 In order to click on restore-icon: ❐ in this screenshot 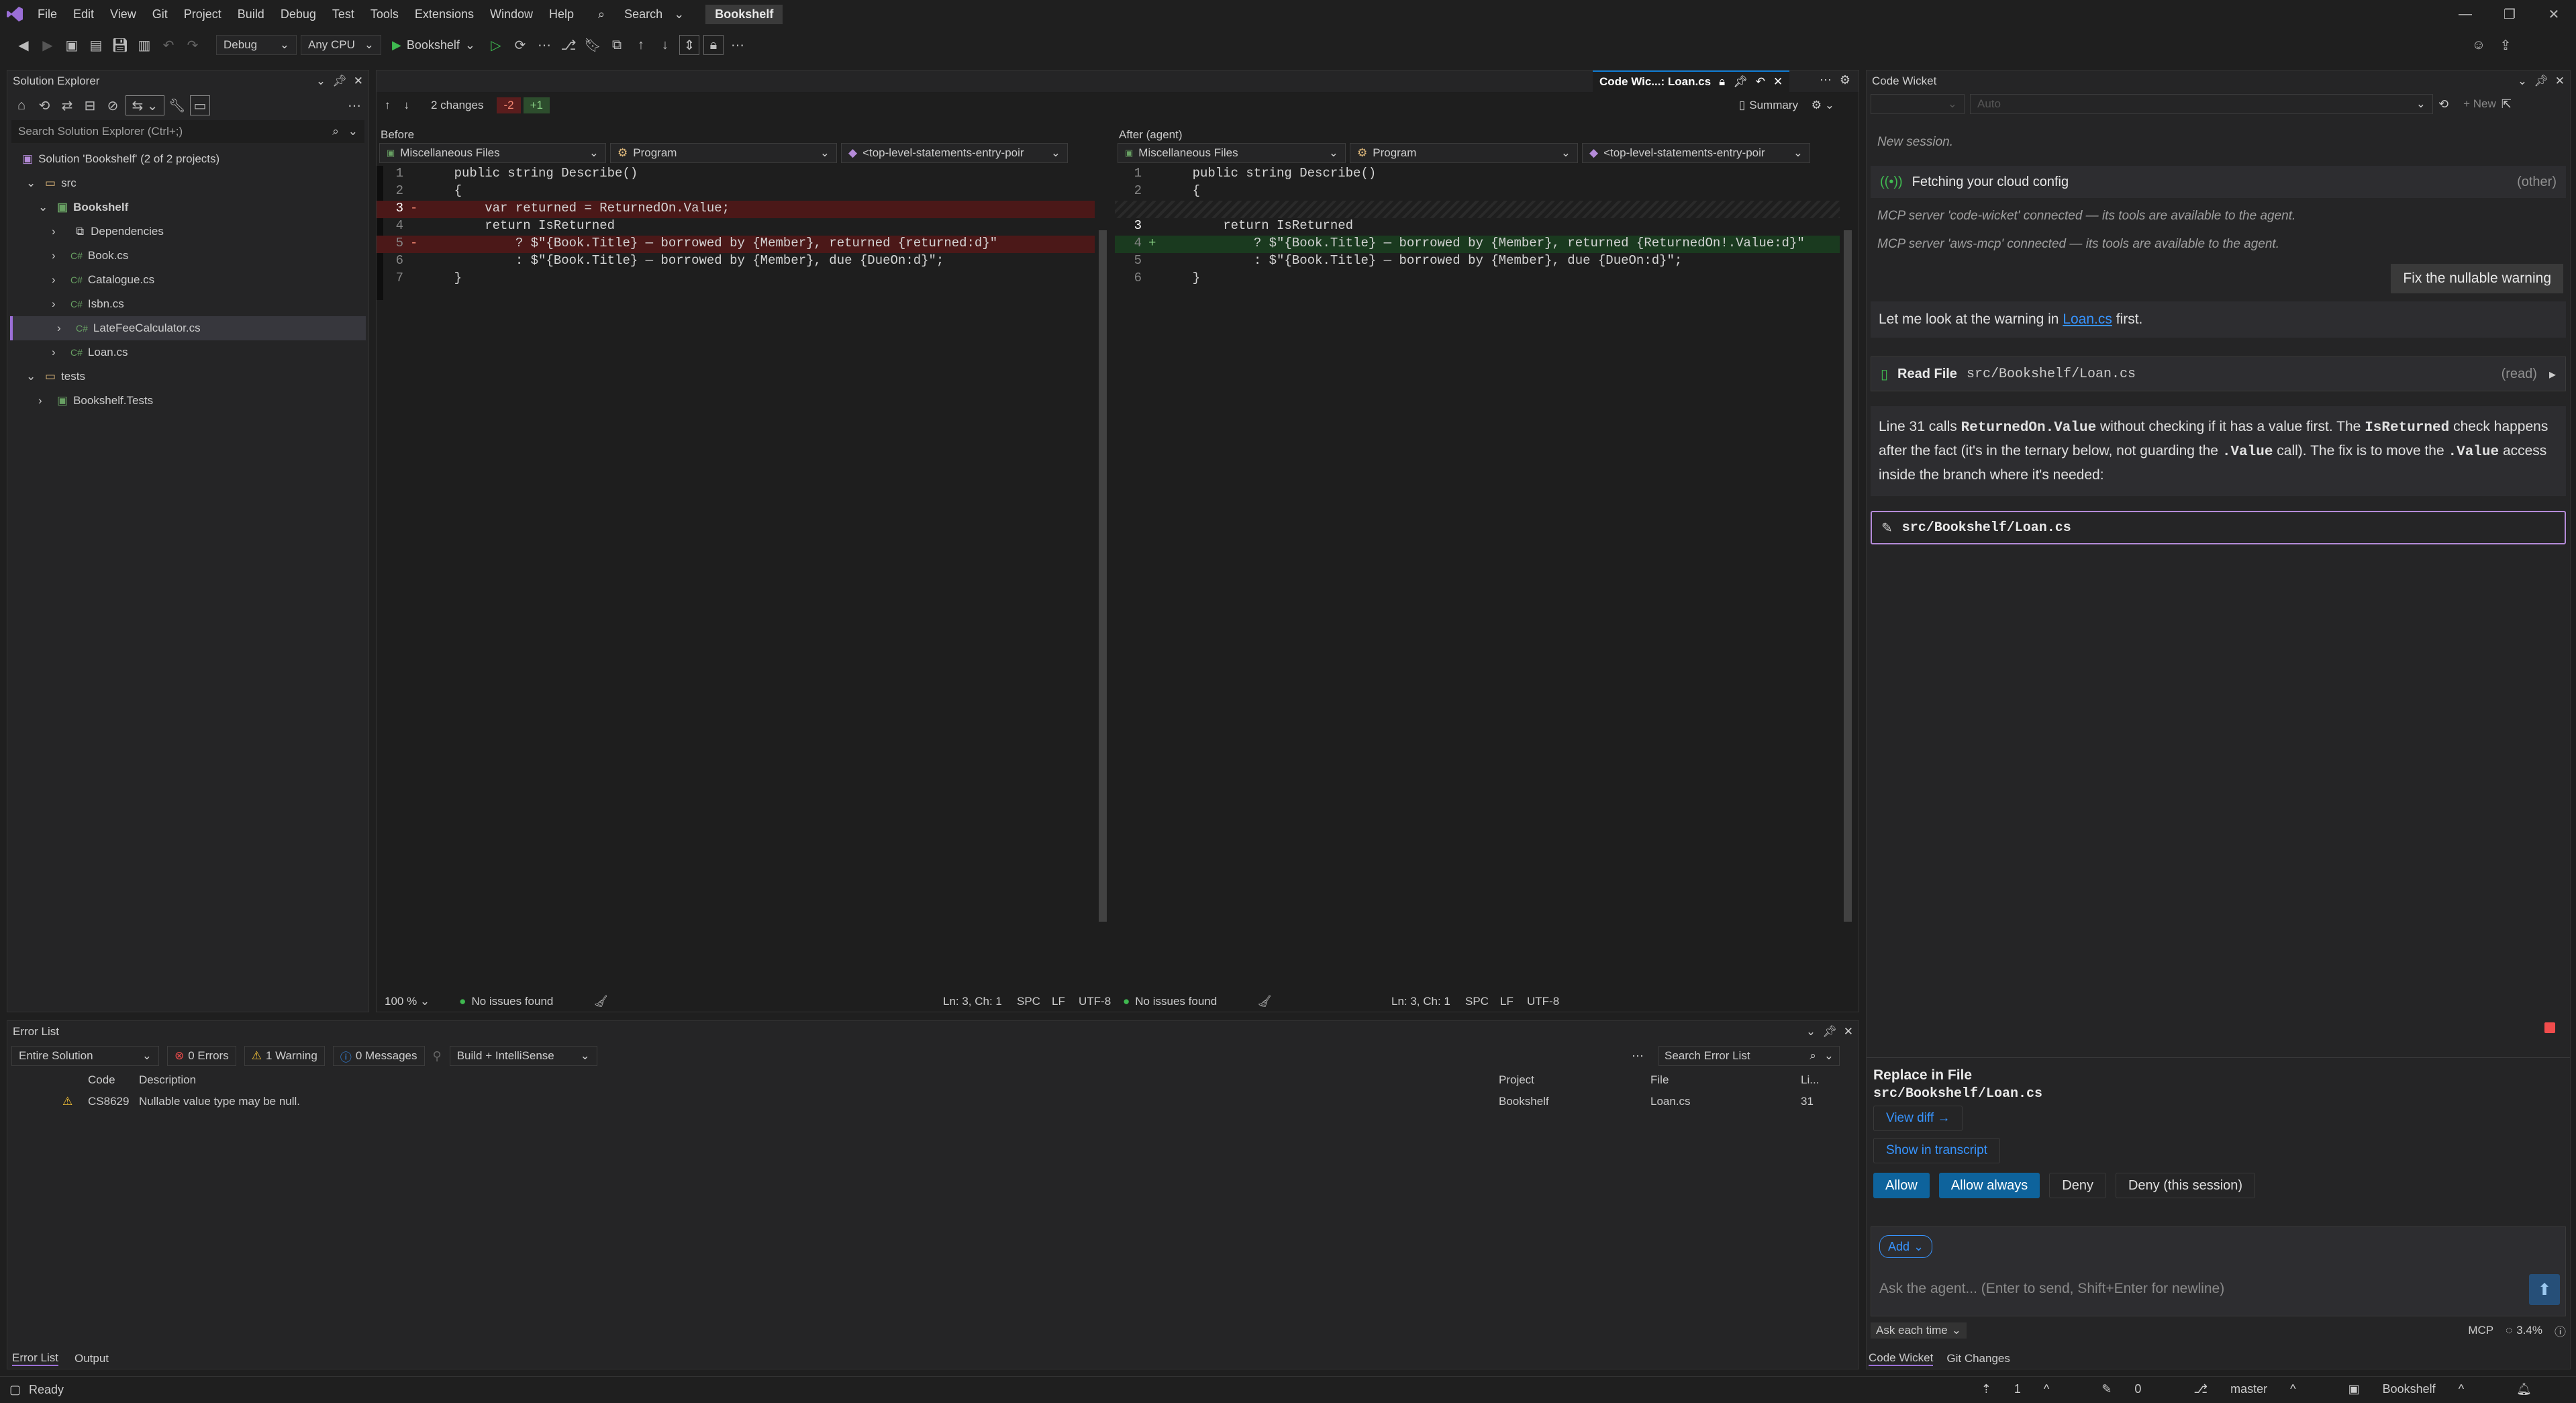, I will do `click(2509, 14)`.